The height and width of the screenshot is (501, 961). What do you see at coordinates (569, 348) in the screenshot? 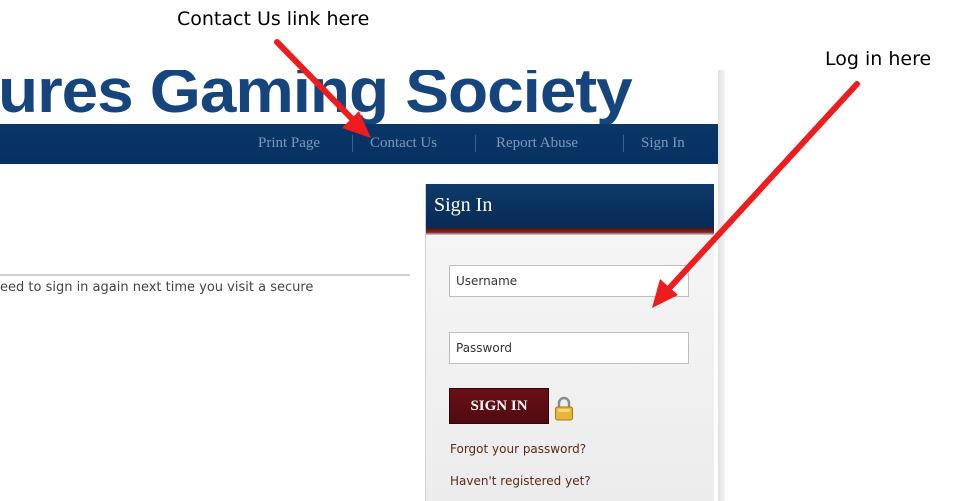
I see `password-input: Password` at bounding box center [569, 348].